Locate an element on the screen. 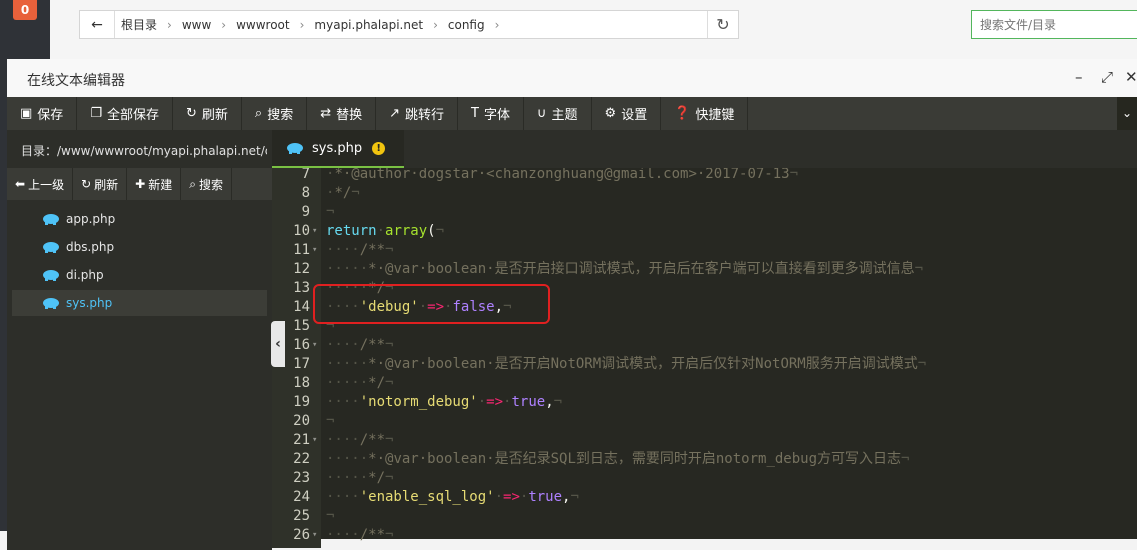  editor-titlebar: 在线文本编辑器 – ⤢ ✕ is located at coordinates (572, 78).